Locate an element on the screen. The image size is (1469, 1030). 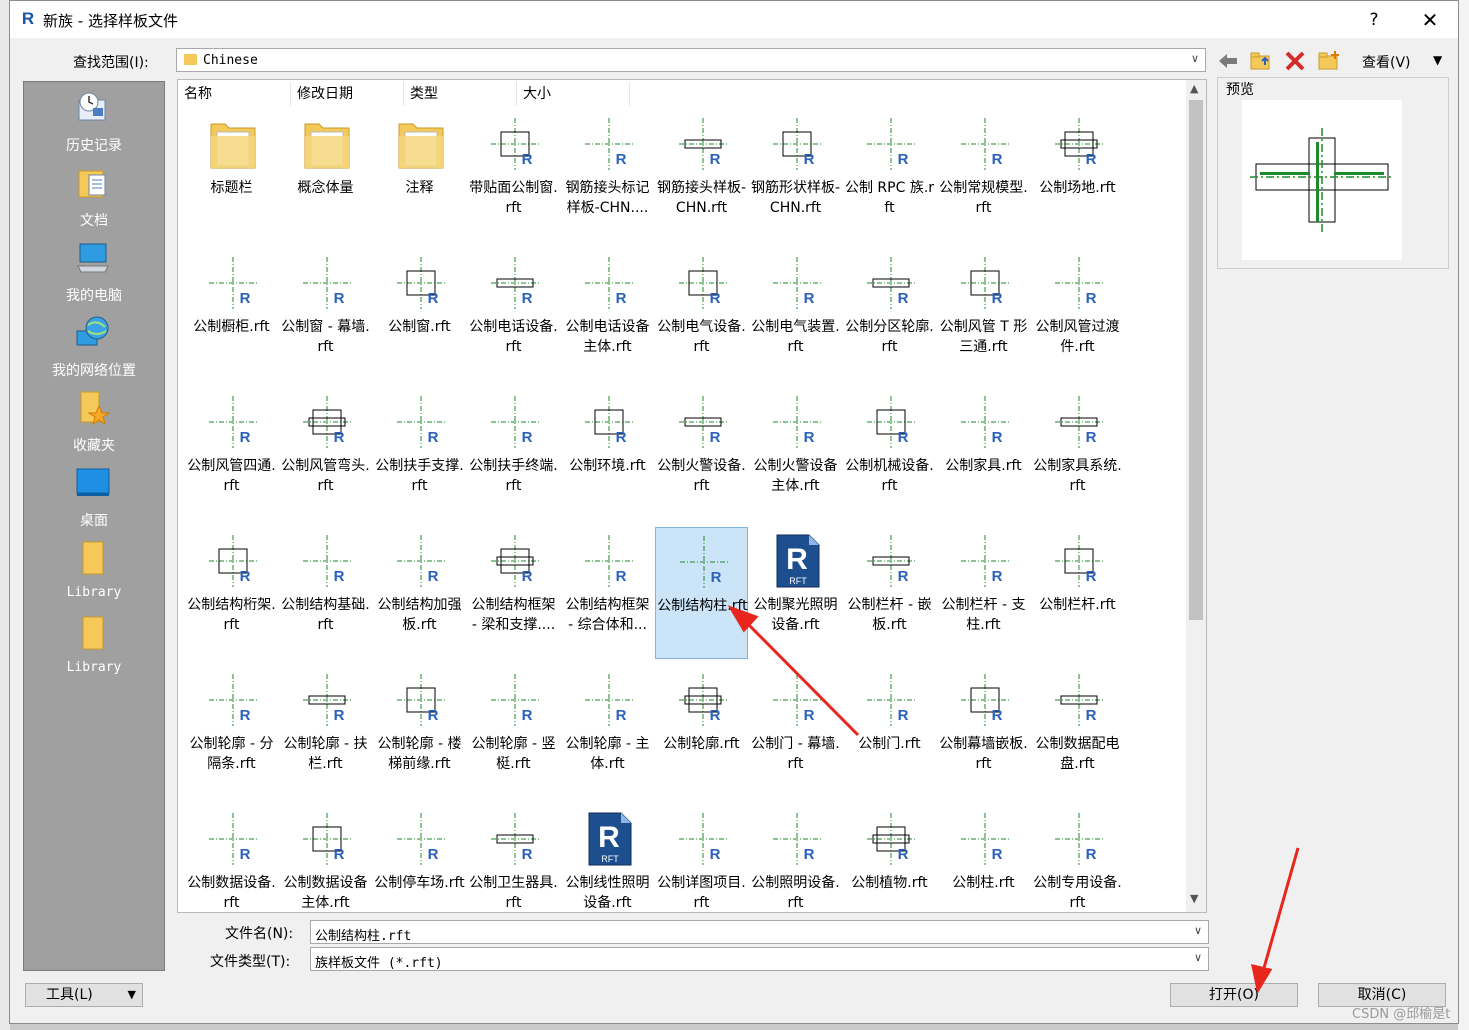
file-item: R 公制详图项目.rft is located at coordinates (701, 858).